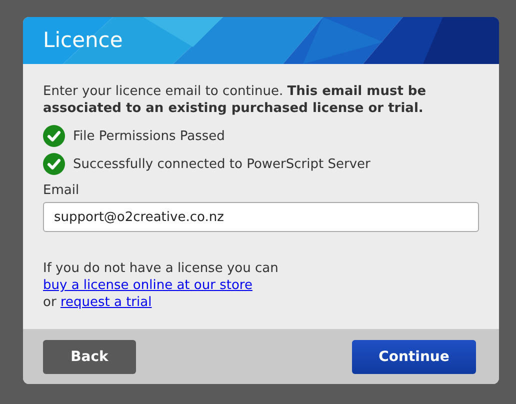 This screenshot has height=404, width=516. What do you see at coordinates (147, 285) in the screenshot?
I see `store-link: buy a license online at our store` at bounding box center [147, 285].